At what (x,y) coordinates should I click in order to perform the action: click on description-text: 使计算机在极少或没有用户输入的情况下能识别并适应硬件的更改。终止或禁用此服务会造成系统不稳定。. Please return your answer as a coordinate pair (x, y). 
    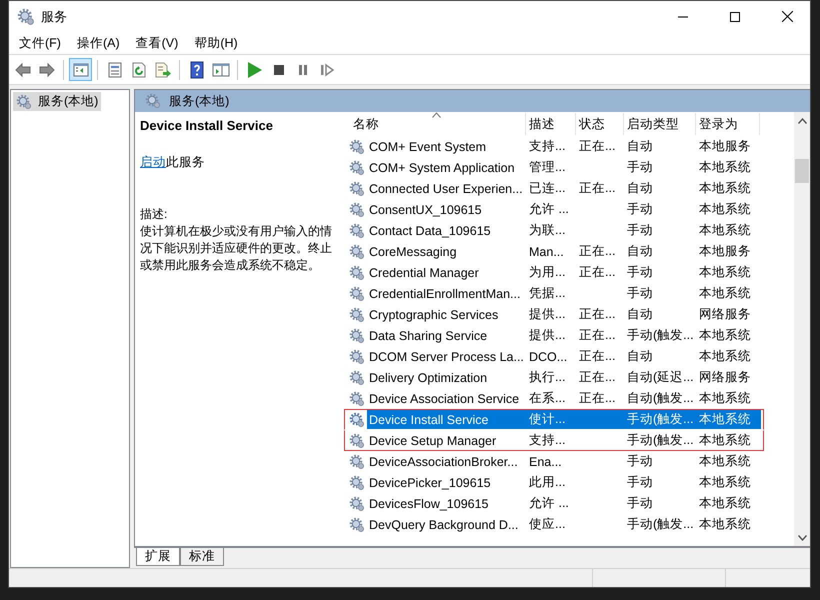
    Looking at the image, I should click on (236, 248).